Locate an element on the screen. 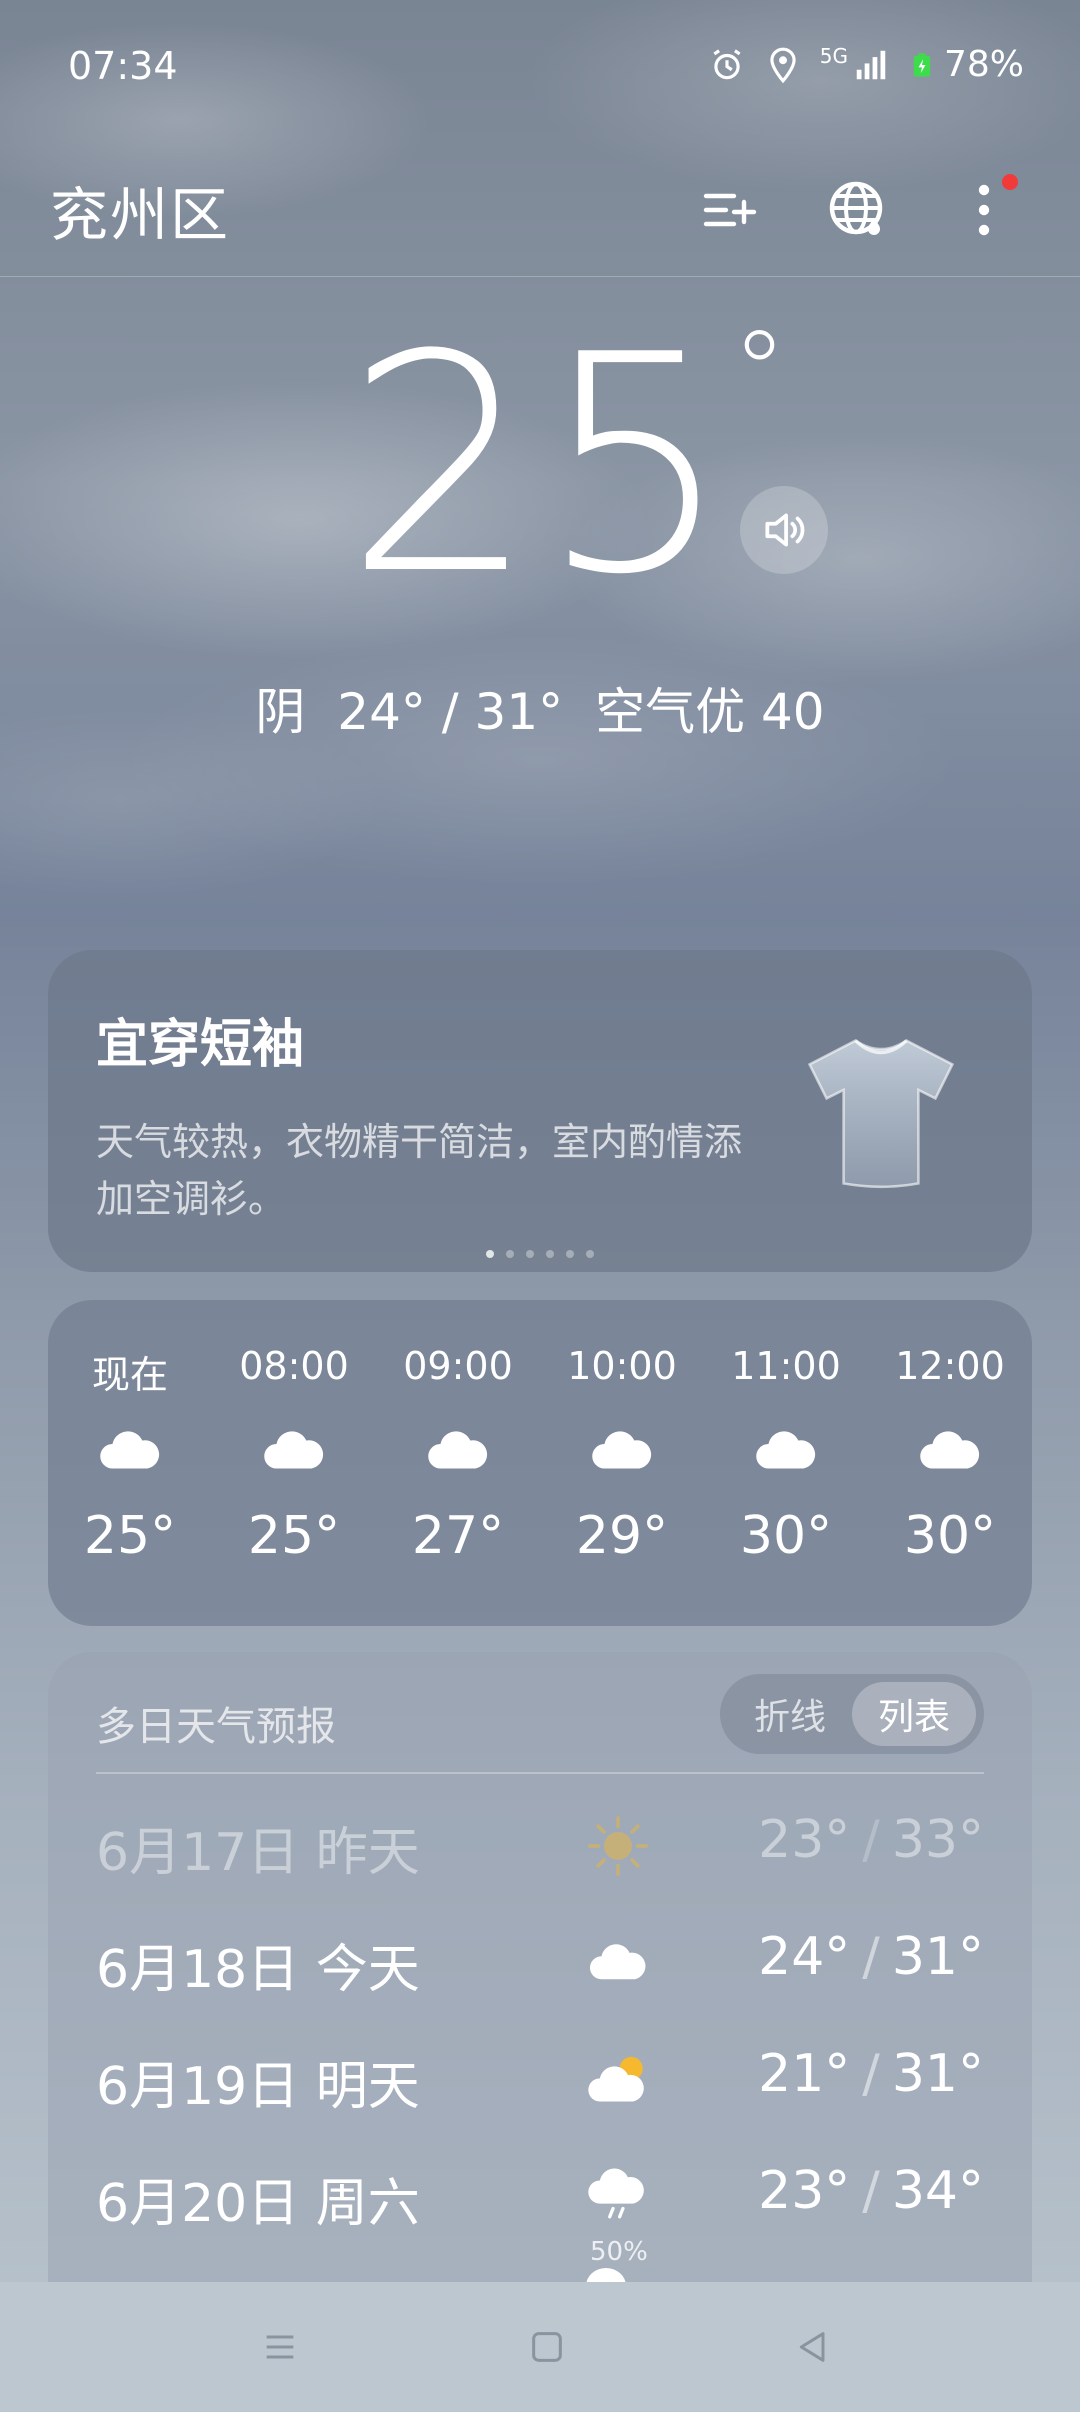 This screenshot has height=2412, width=1080. hourly-item: 08:00 25° is located at coordinates (294, 1455).